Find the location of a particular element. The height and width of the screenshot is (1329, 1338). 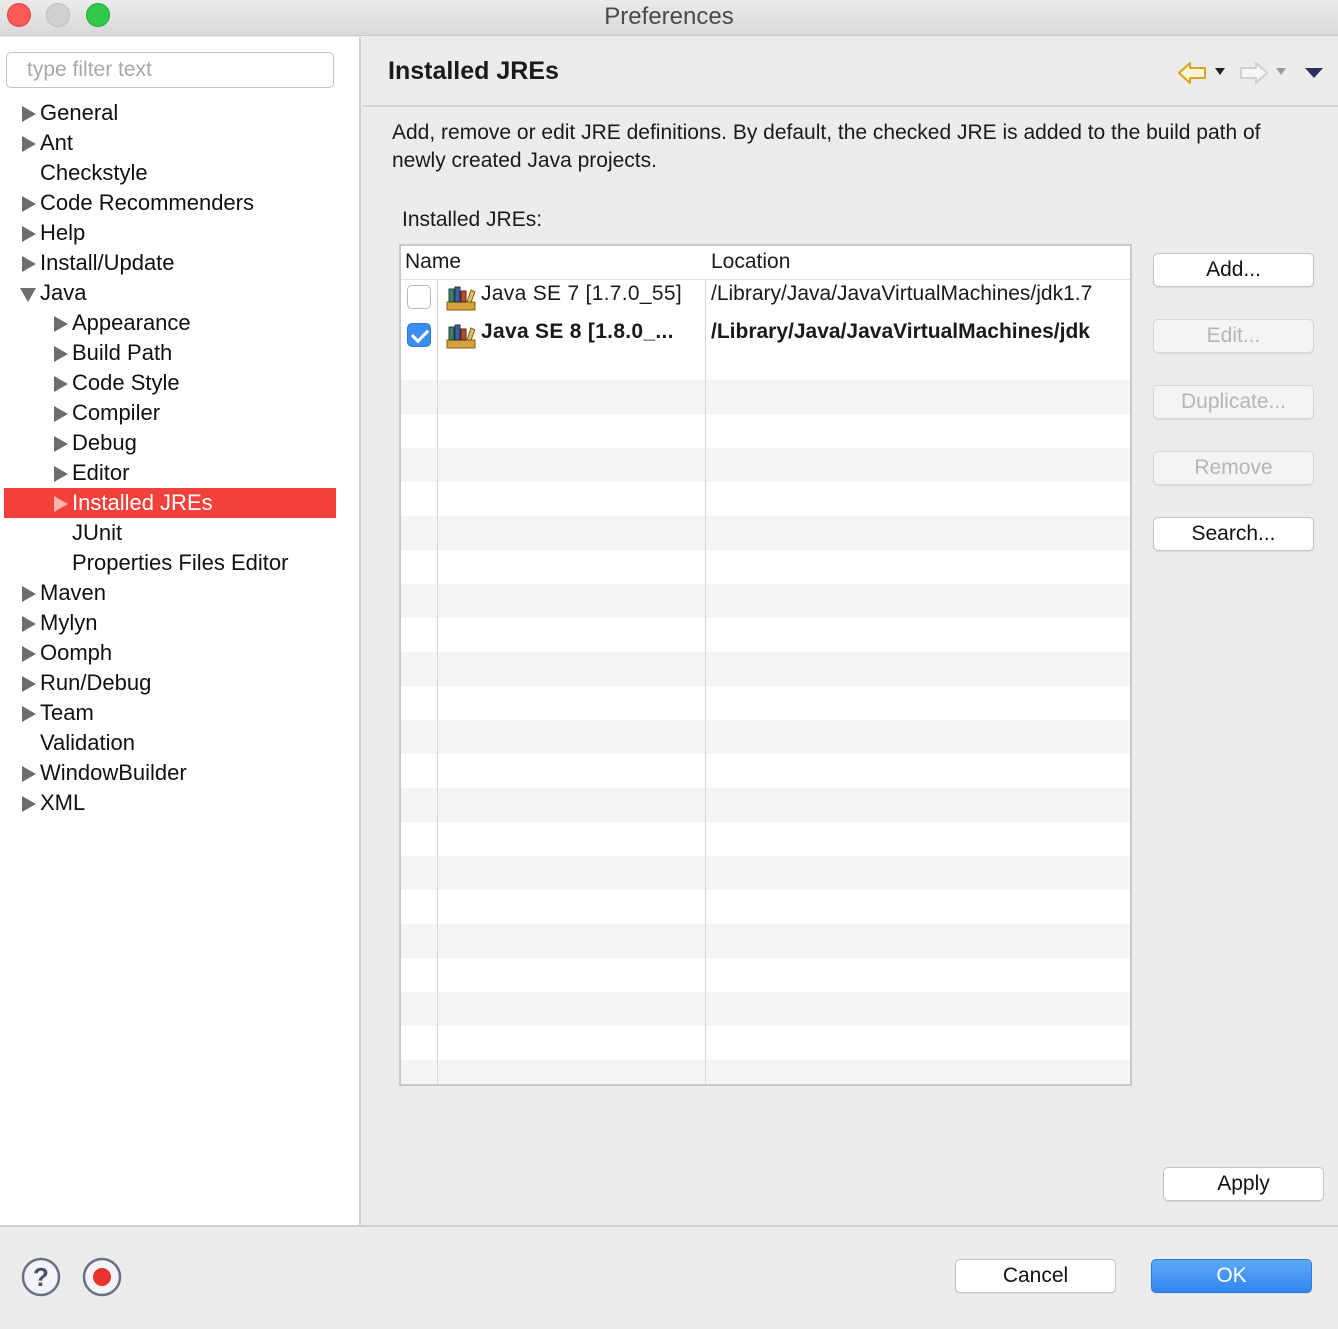

apply-button: Apply is located at coordinates (1243, 1184).